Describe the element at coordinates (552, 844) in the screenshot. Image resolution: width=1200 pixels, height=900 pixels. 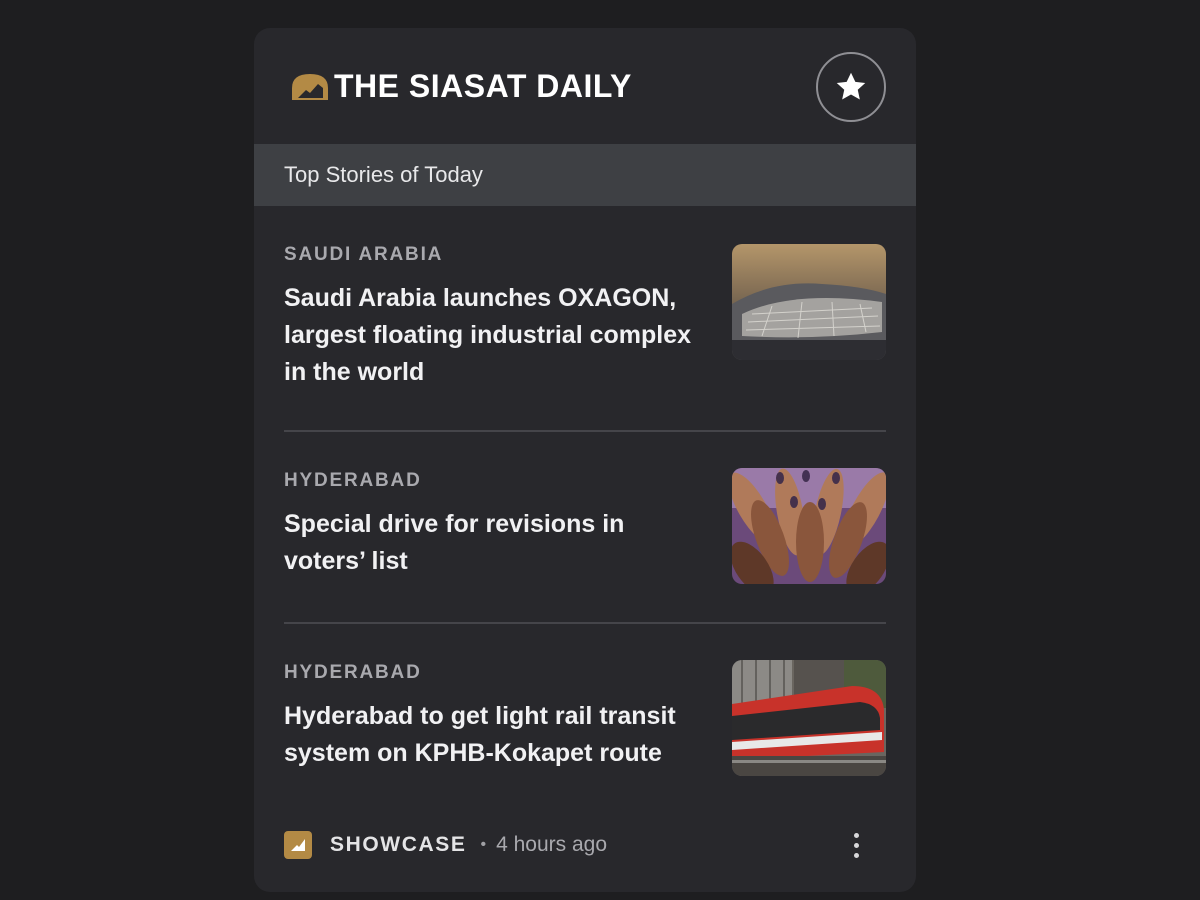
I see `published-time: 4 hours ago` at that location.